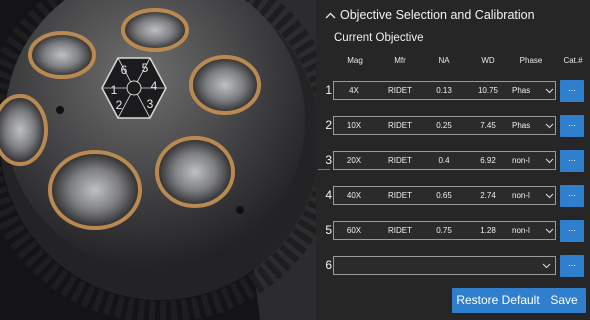 This screenshot has width=590, height=320. What do you see at coordinates (488, 195) in the screenshot?
I see `wd-value: 2.74` at bounding box center [488, 195].